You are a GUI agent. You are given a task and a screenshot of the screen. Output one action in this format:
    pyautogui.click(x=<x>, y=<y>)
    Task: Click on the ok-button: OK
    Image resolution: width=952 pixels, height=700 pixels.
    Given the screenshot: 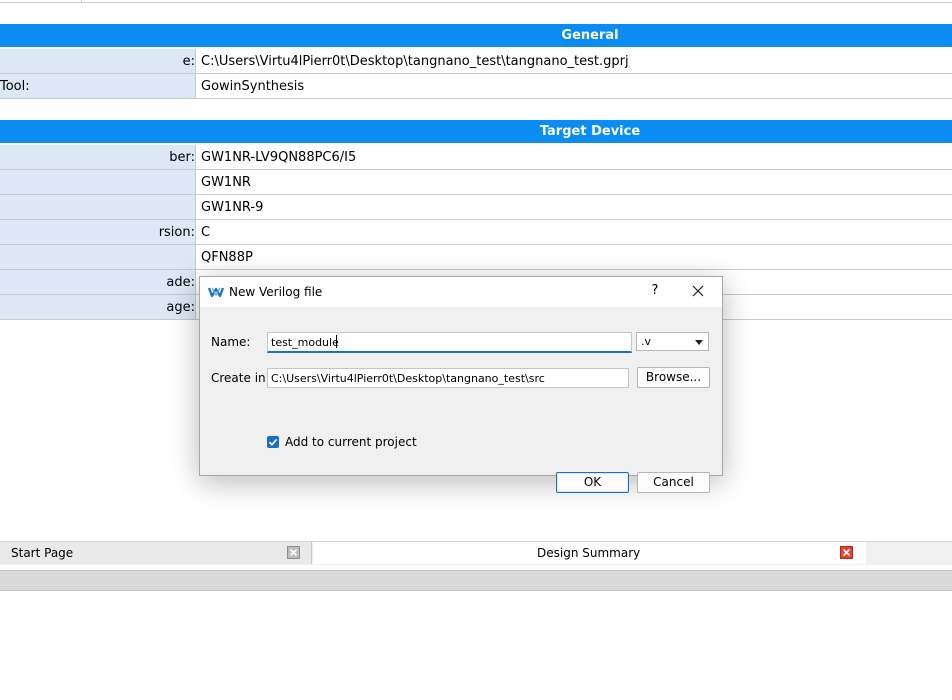 What is the action you would take?
    pyautogui.click(x=592, y=482)
    